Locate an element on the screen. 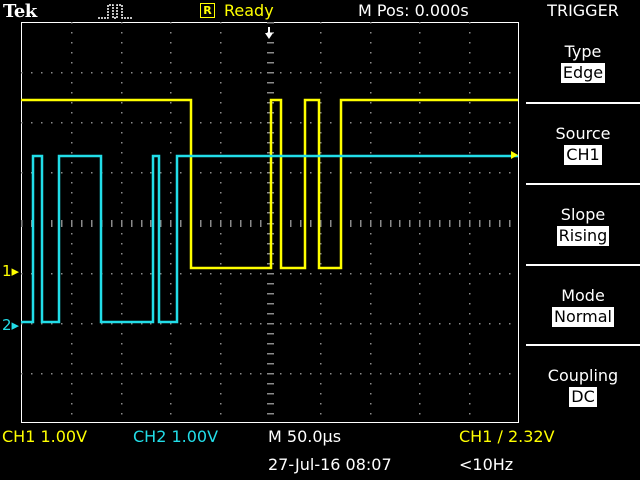 The height and width of the screenshot is (480, 640). menu-item-label: Coupling is located at coordinates (583, 375).